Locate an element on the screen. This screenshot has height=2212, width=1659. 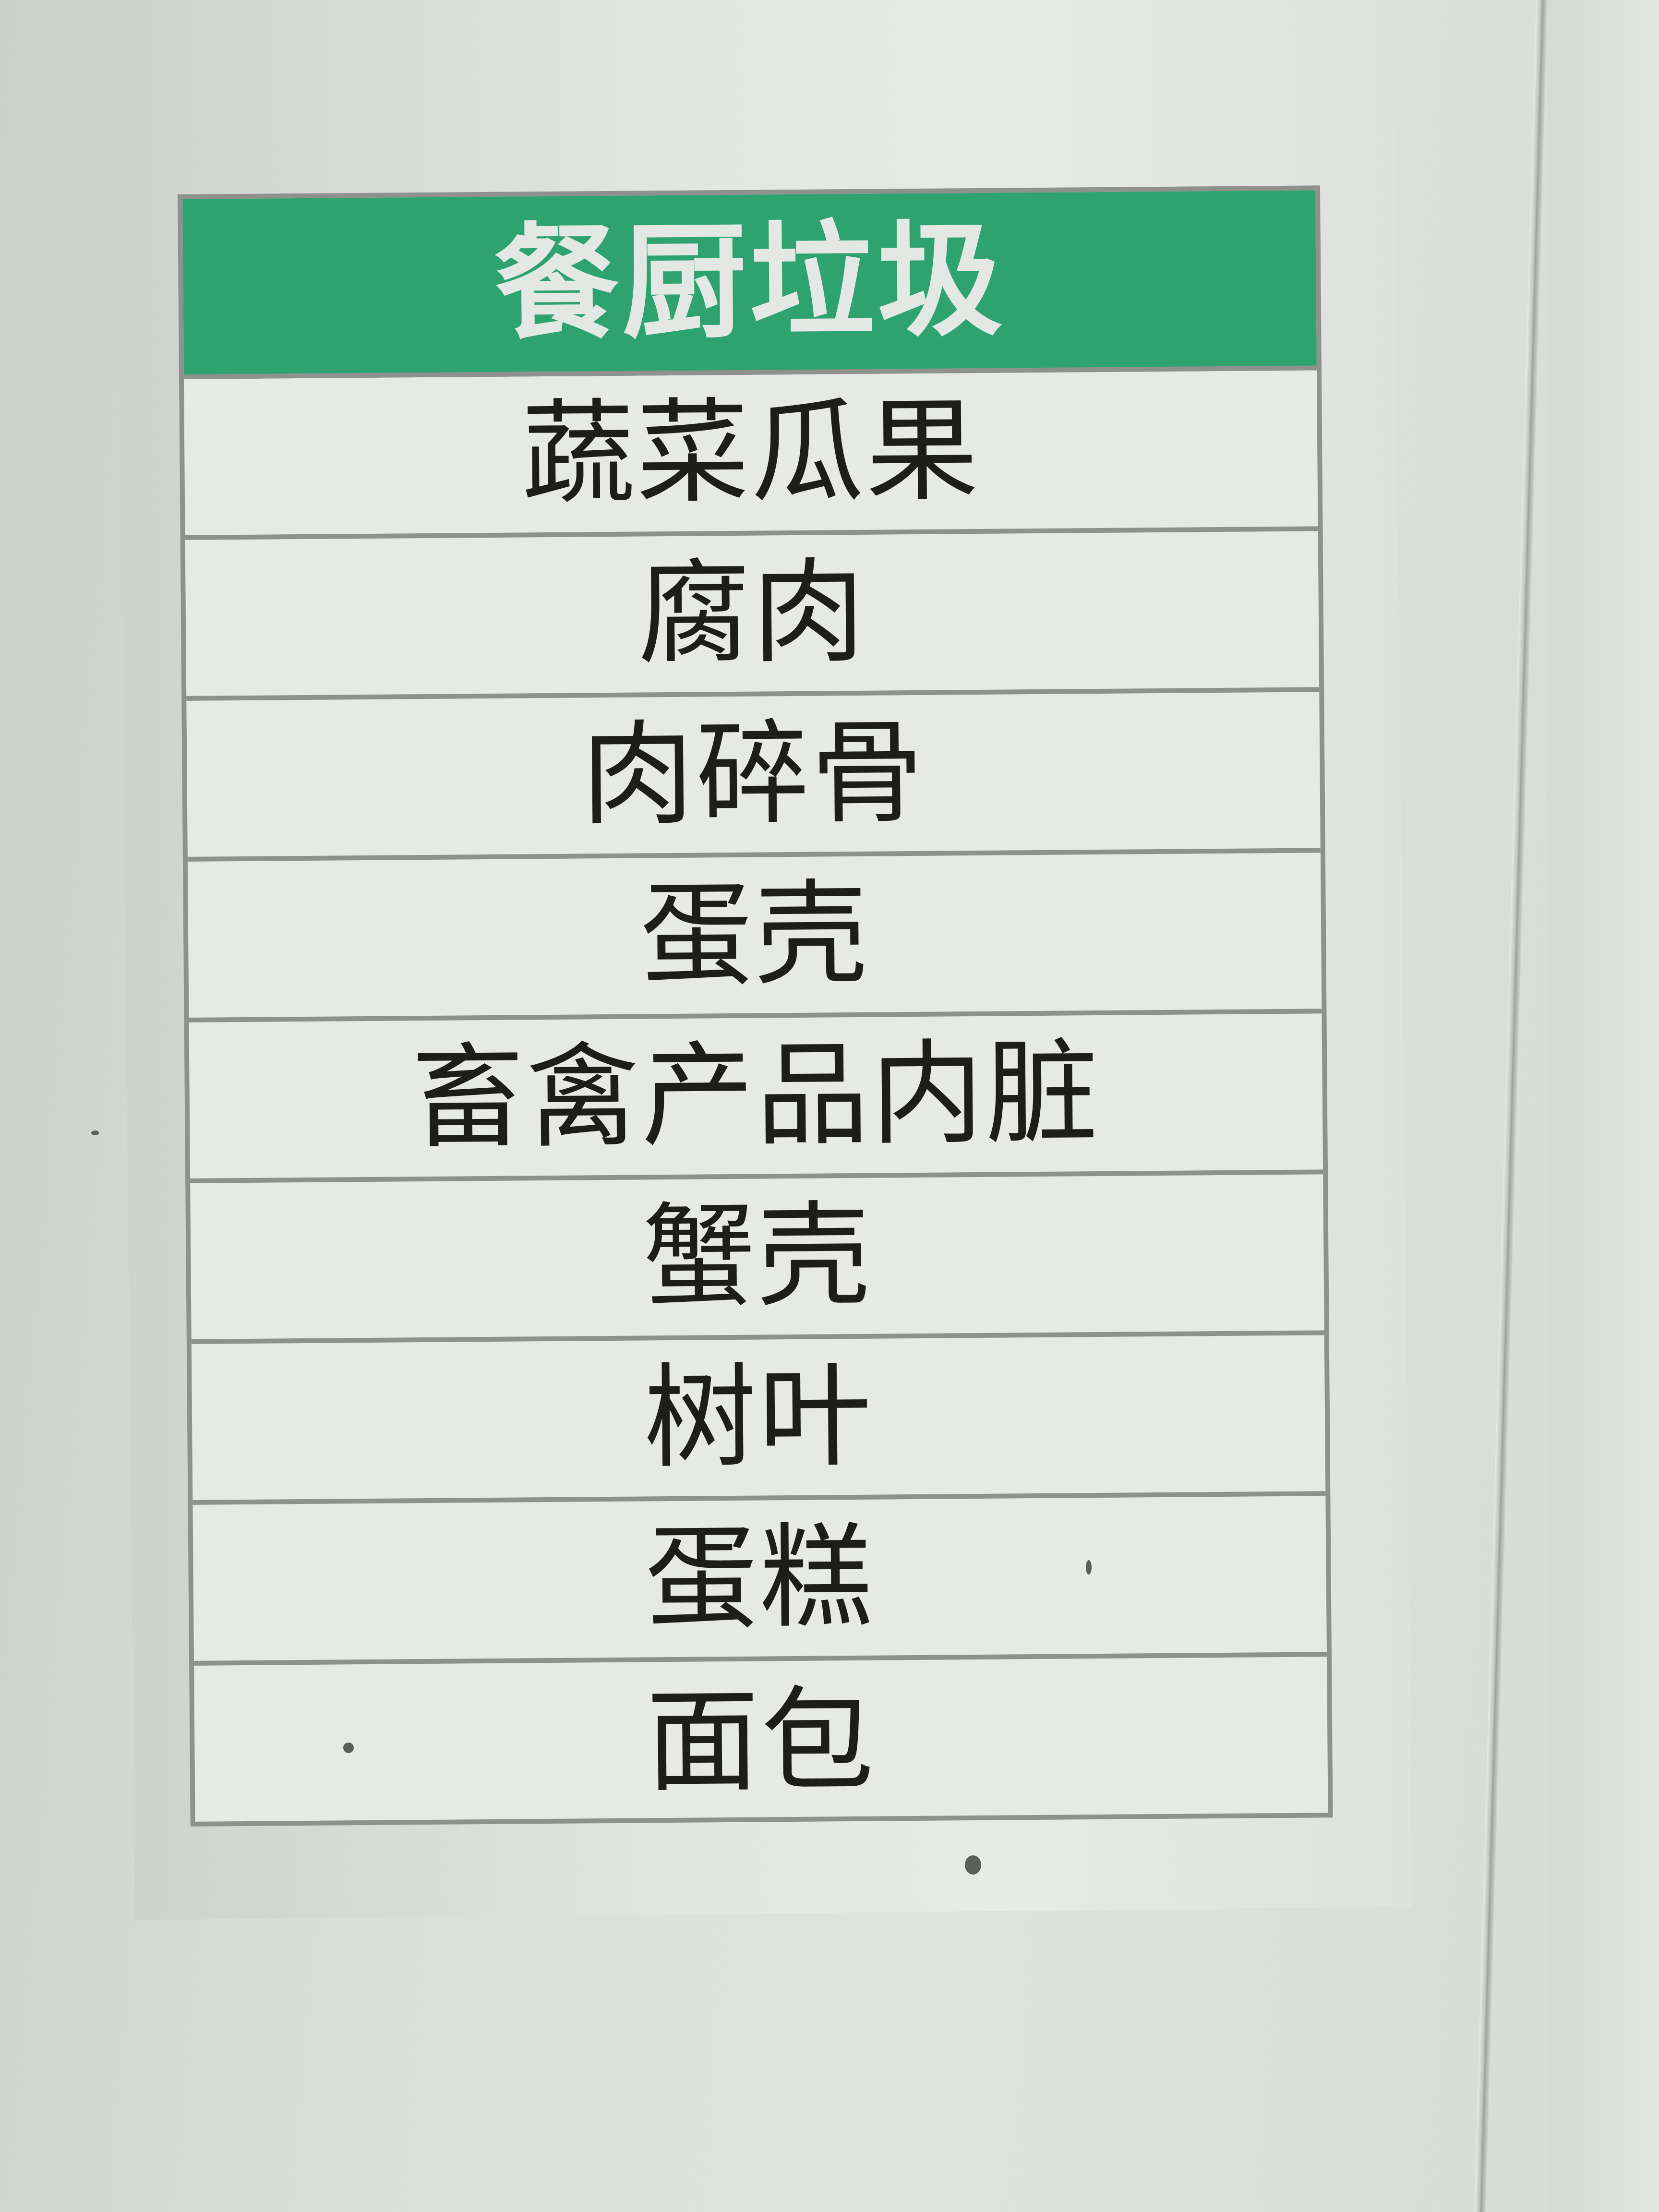
list-item-label: 畜禽产品内脏 is located at coordinates (756, 1096).